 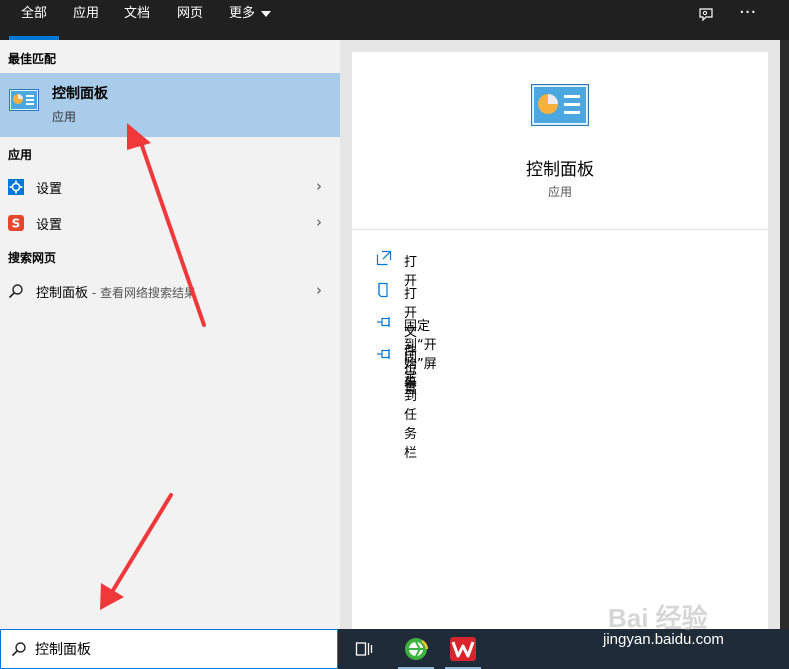 I want to click on best-match-title: 控制面板, so click(x=80, y=94).